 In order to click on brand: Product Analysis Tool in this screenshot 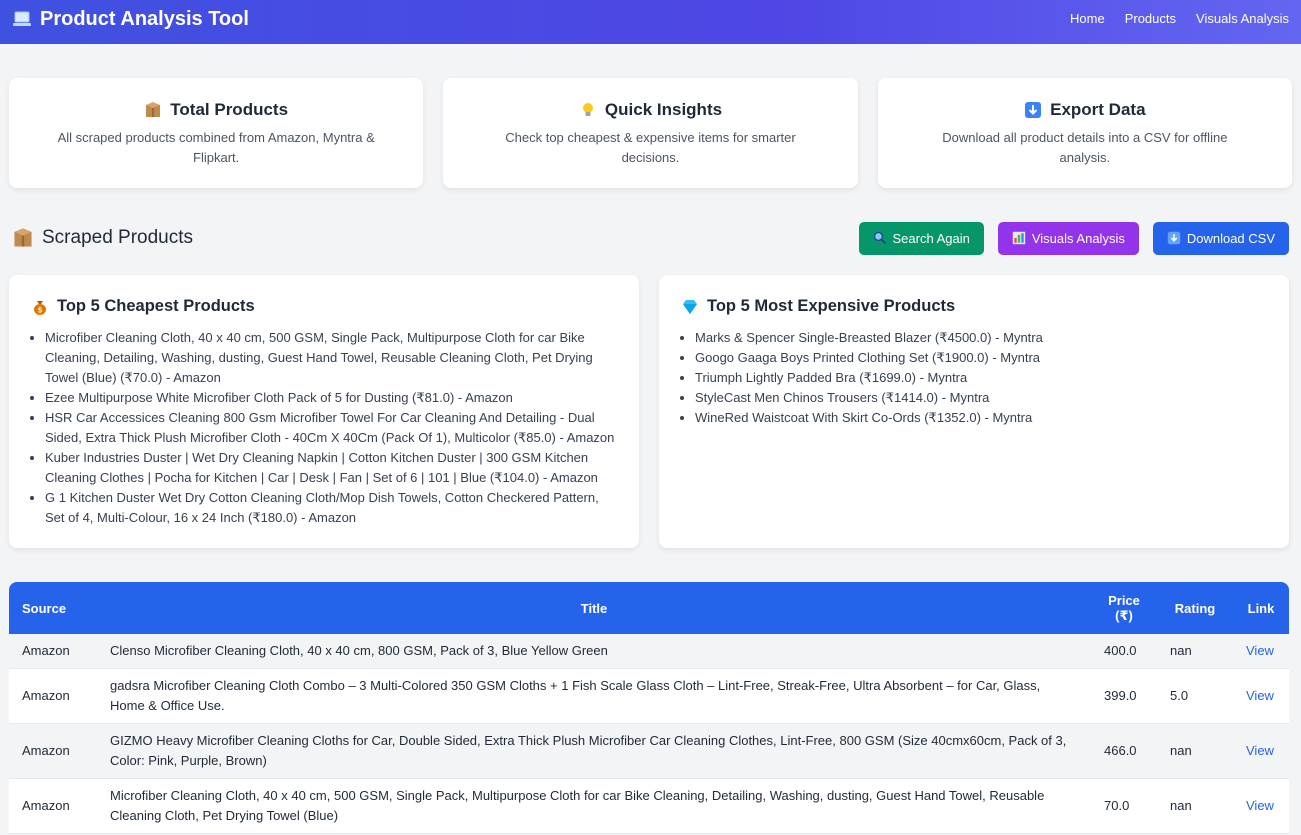, I will do `click(130, 19)`.